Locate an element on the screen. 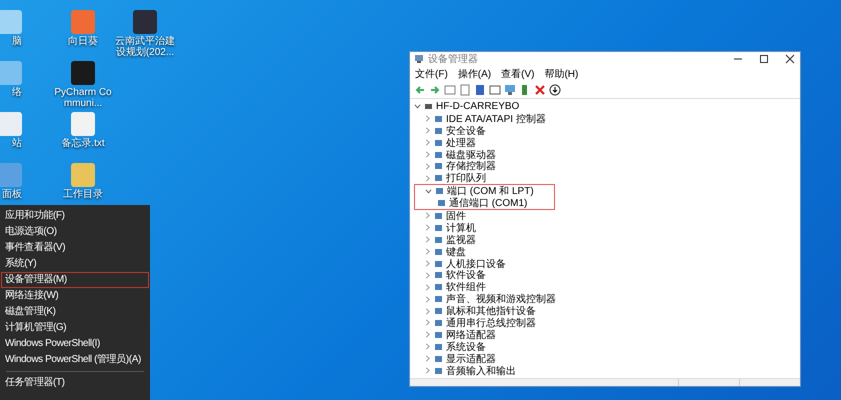 The image size is (841, 400). menu-bar-item: 文件(F) is located at coordinates (431, 74).